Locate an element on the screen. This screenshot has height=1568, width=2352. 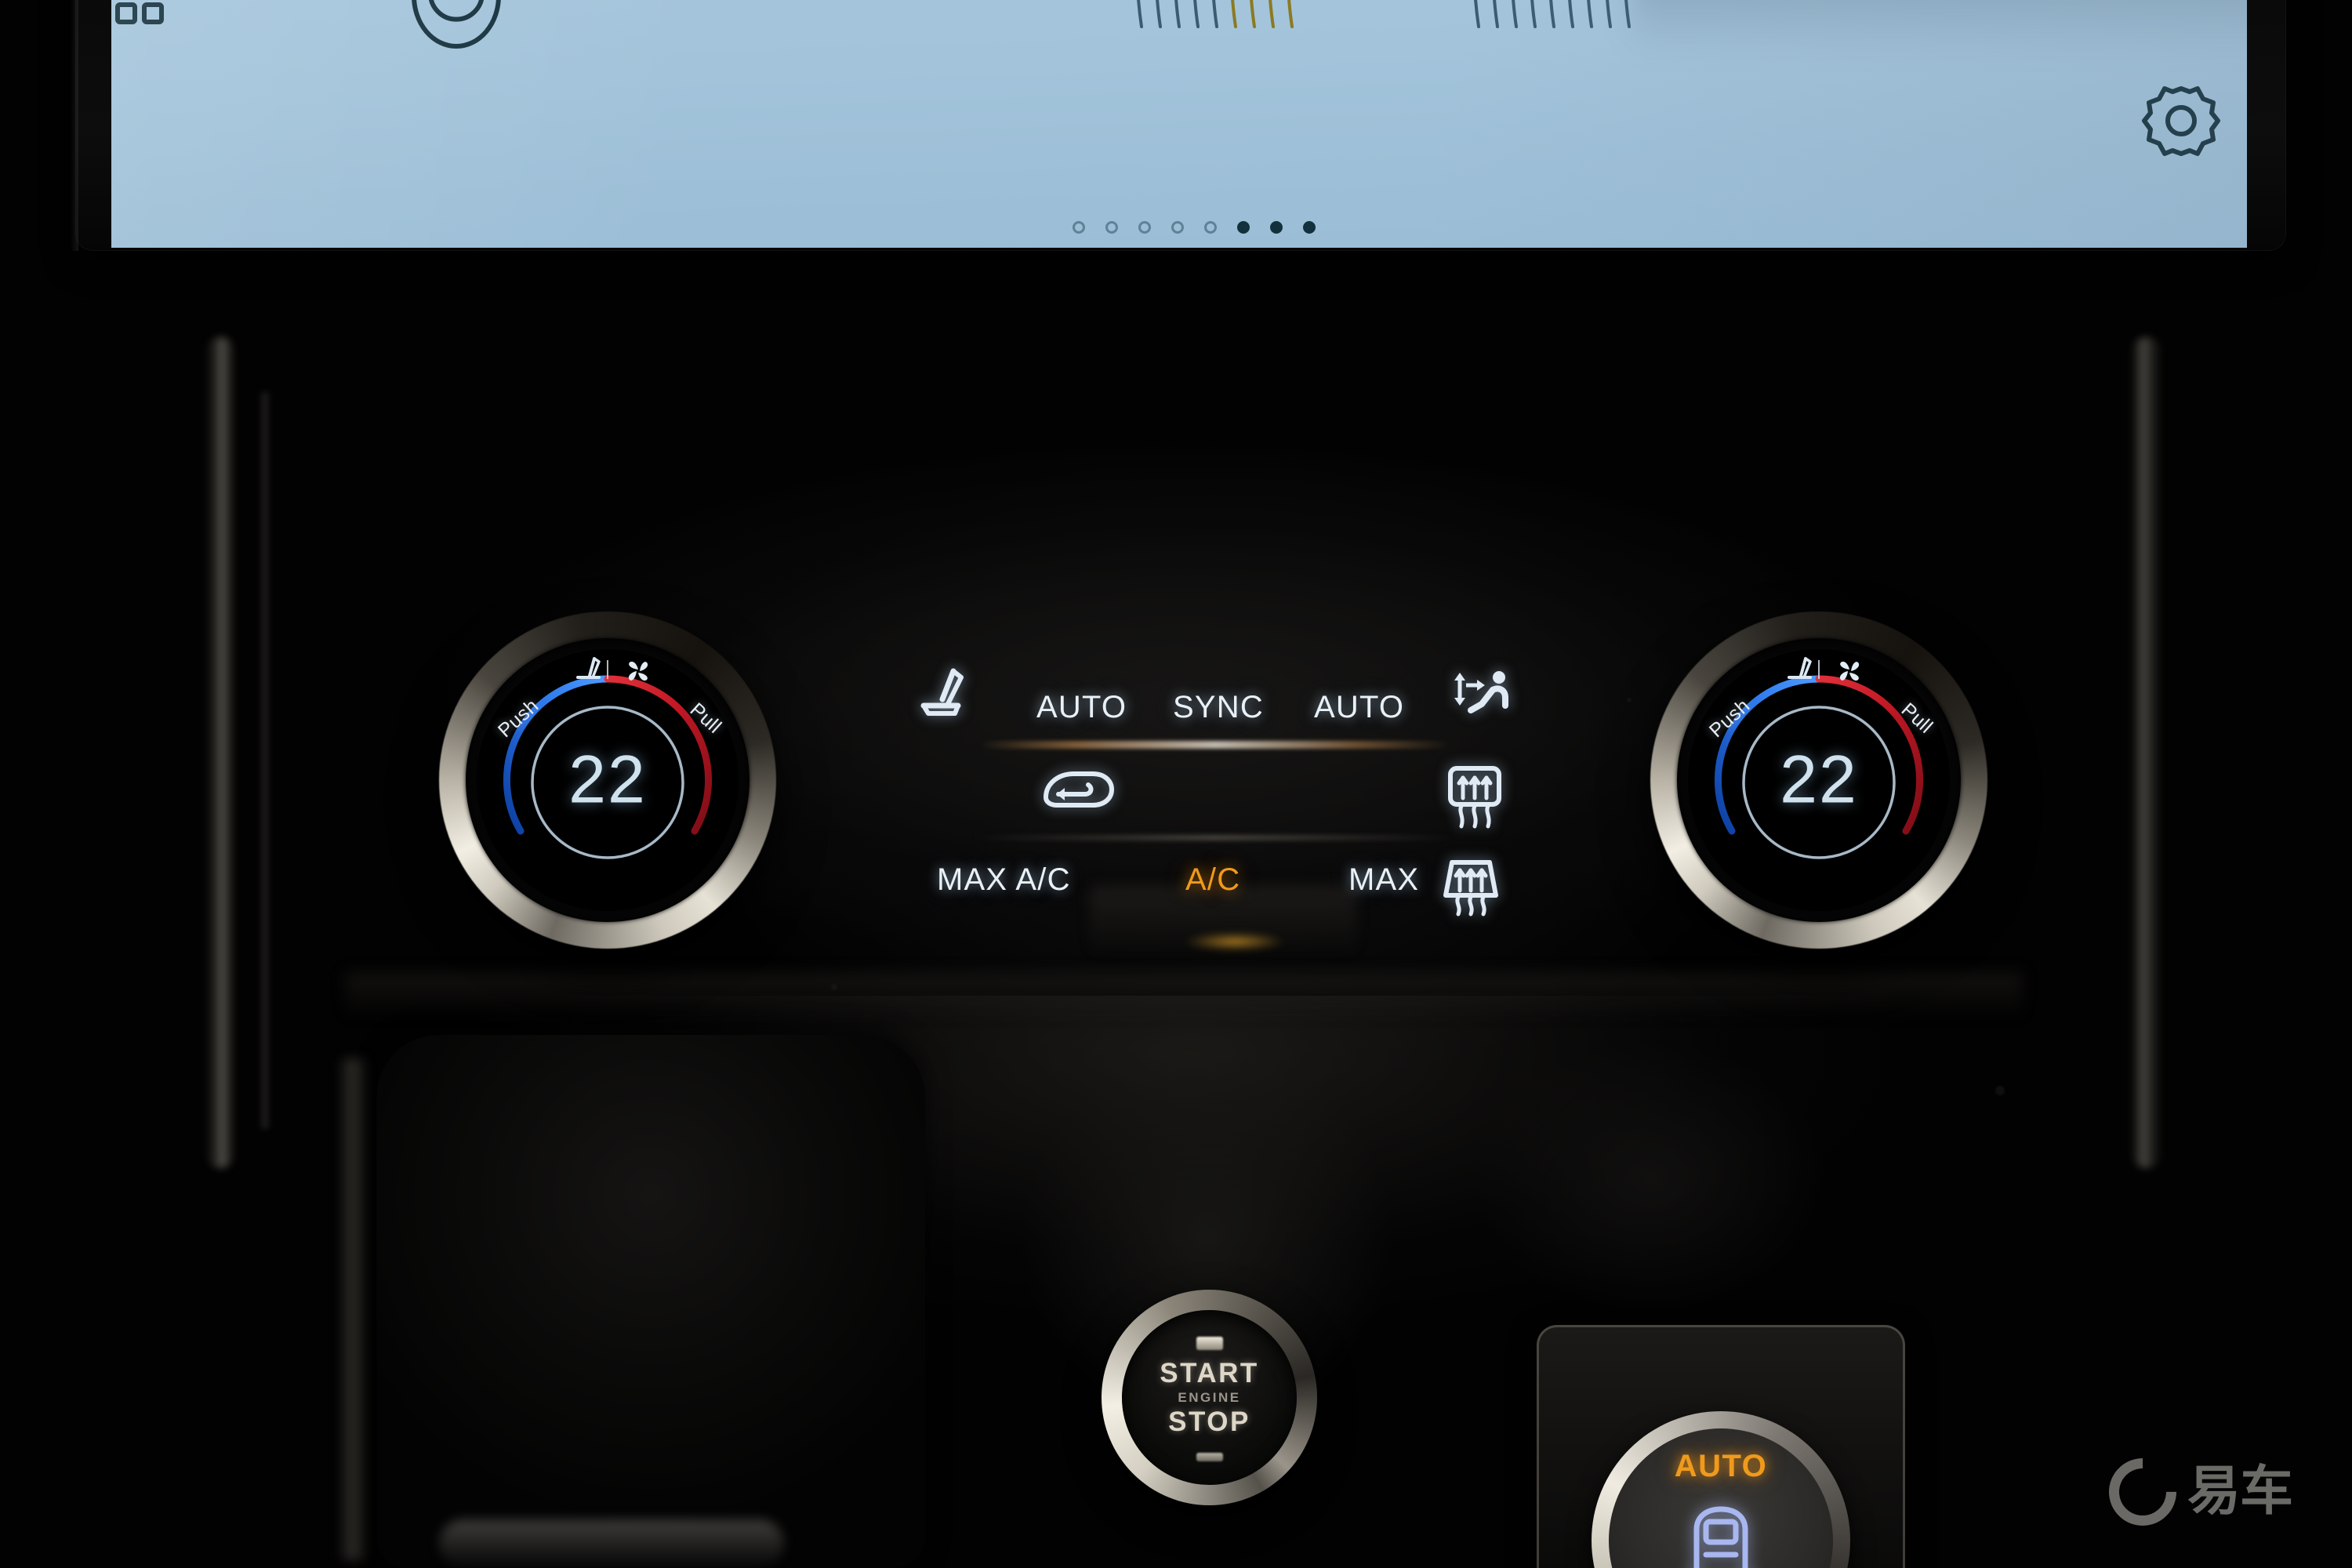
left-knob-display: Push Pull 22 is located at coordinates (608, 780).